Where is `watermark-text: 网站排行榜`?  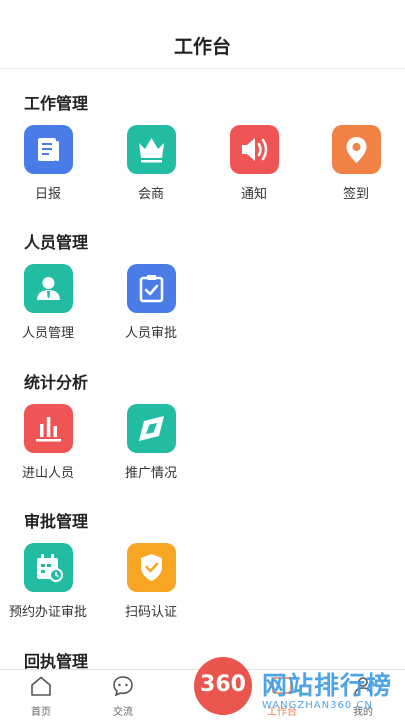
watermark-text: 网站排行榜 is located at coordinates (327, 685).